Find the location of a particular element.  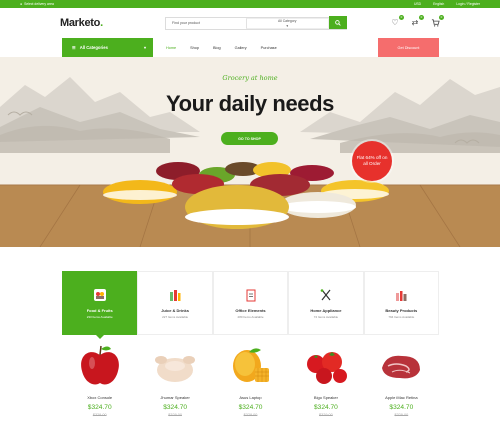

search-input: Find your product is located at coordinates (206, 23).